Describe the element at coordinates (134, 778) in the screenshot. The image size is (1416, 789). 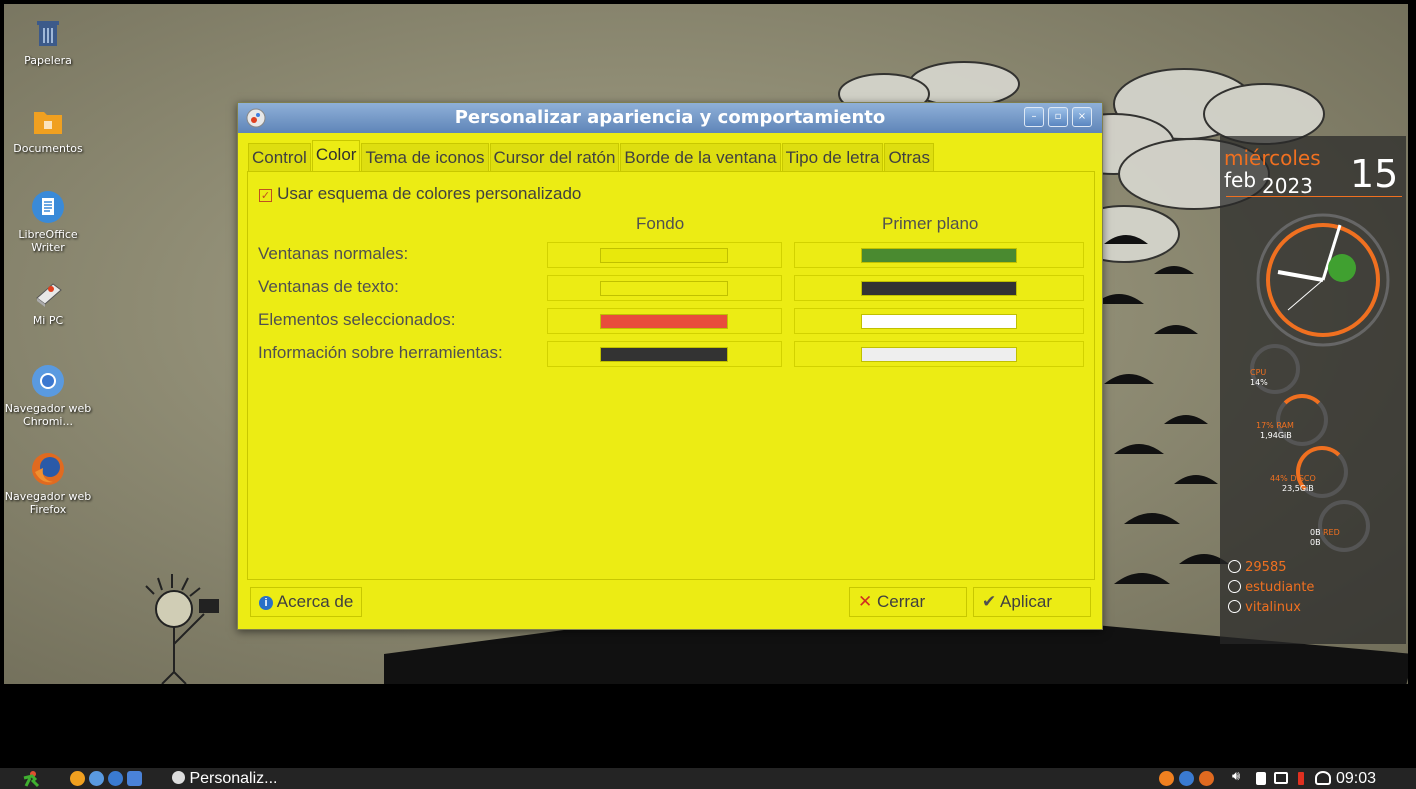
I see `show-desktop-icon` at that location.